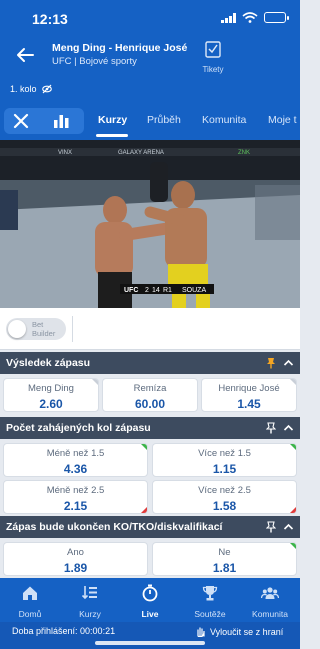  What do you see at coordinates (247, 631) in the screenshot?
I see `self-exclude-label: Vyloučit se z hraní` at bounding box center [247, 631].